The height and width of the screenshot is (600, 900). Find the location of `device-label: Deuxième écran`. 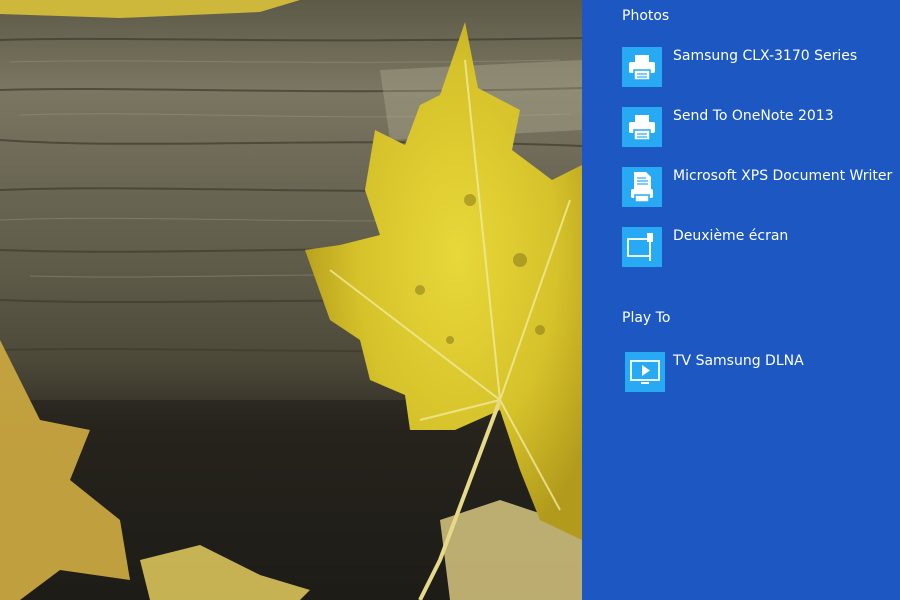

device-label: Deuxième écran is located at coordinates (731, 236).